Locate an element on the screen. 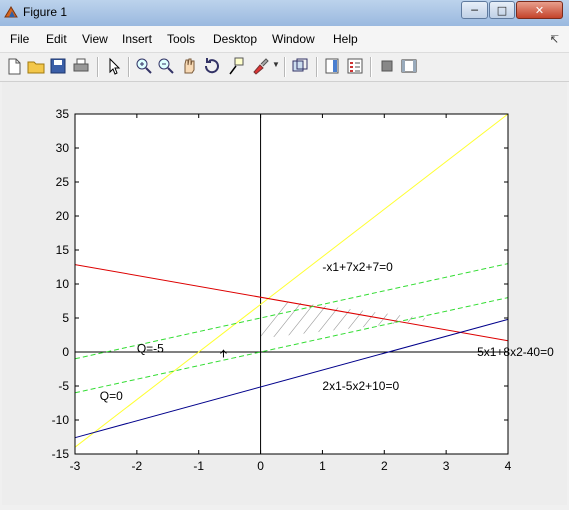 Image resolution: width=569 pixels, height=510 pixels. close-icon: ✕ is located at coordinates (539, 10).